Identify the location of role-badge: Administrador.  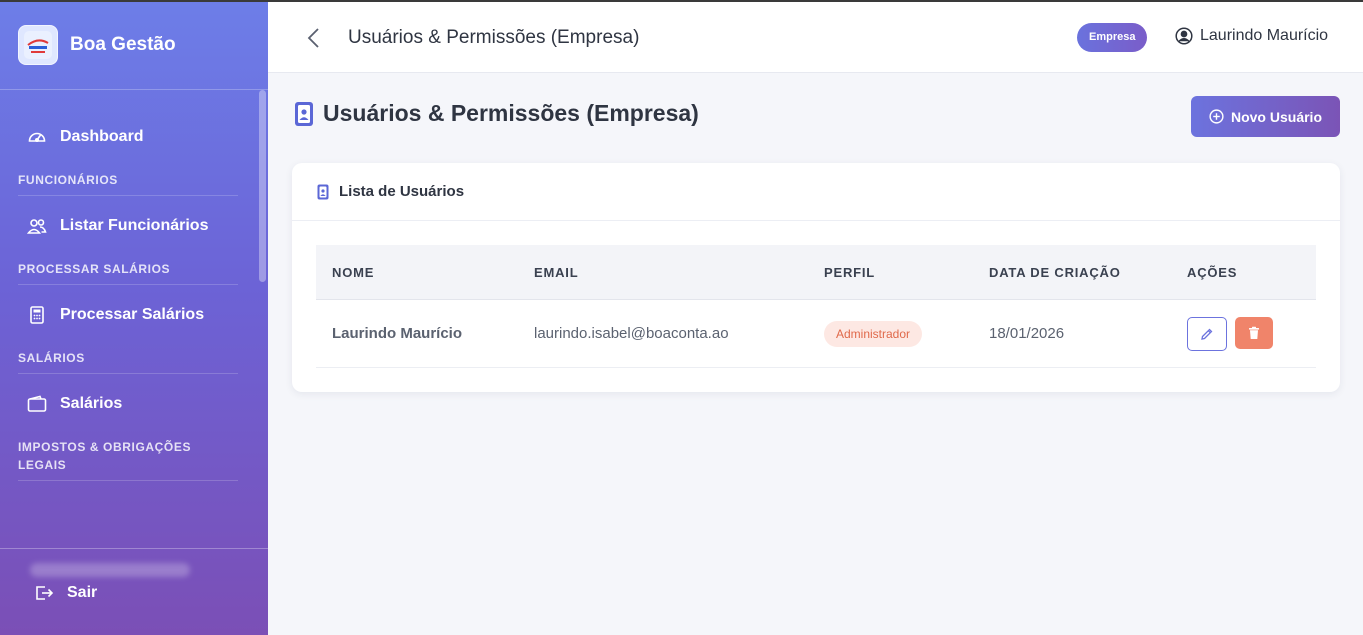
(873, 333).